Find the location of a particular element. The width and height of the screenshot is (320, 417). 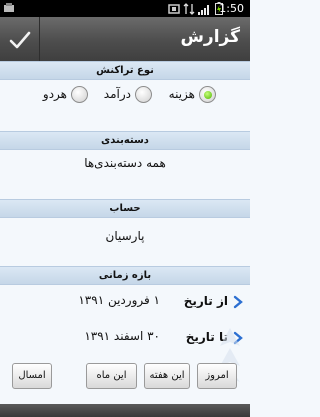

radio-button-selected is located at coordinates (207, 94).